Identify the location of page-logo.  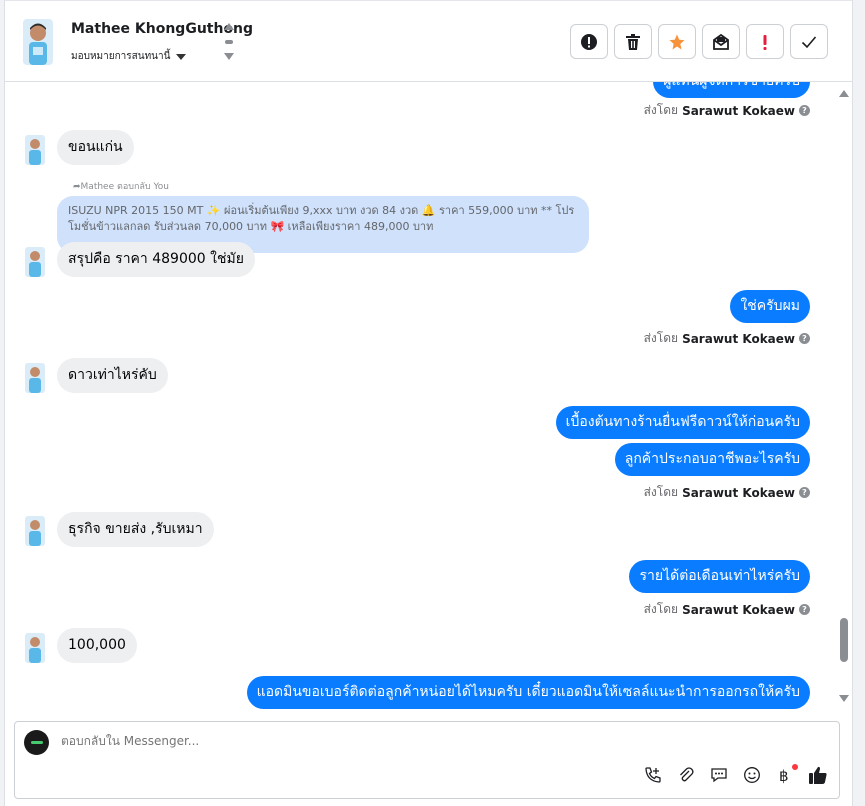
(36, 742).